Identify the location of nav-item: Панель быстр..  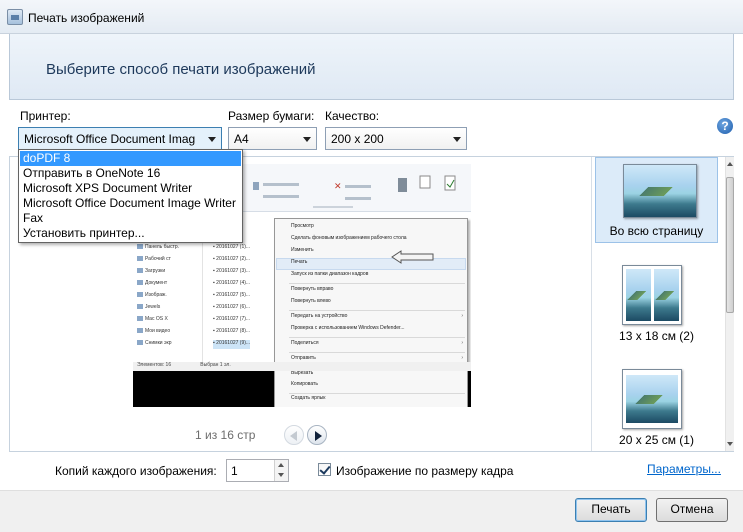
(158, 248).